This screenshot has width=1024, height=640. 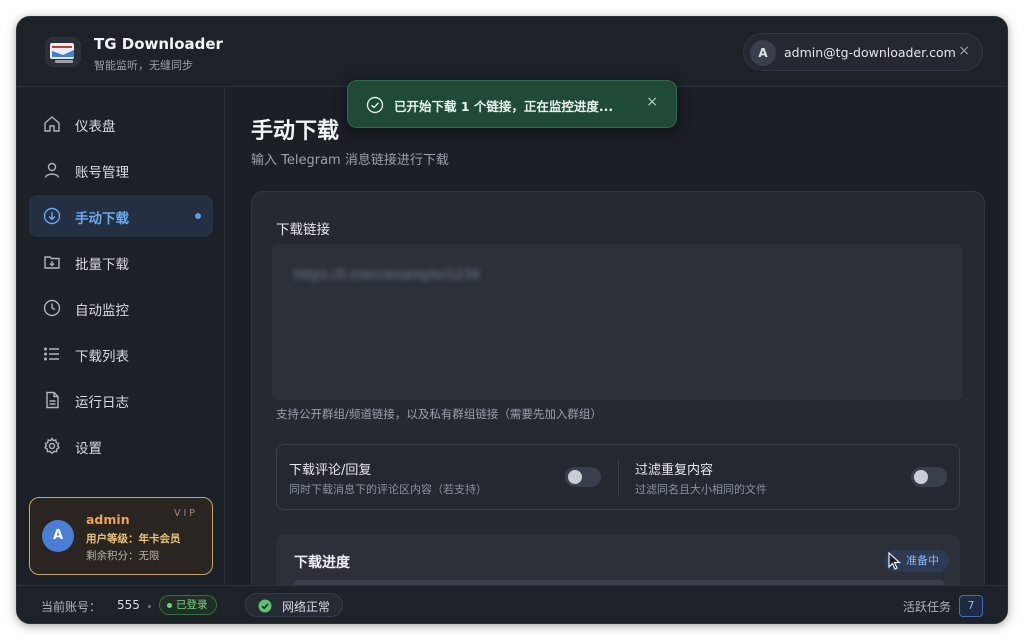 What do you see at coordinates (52, 216) in the screenshot?
I see `cloud-download-icon` at bounding box center [52, 216].